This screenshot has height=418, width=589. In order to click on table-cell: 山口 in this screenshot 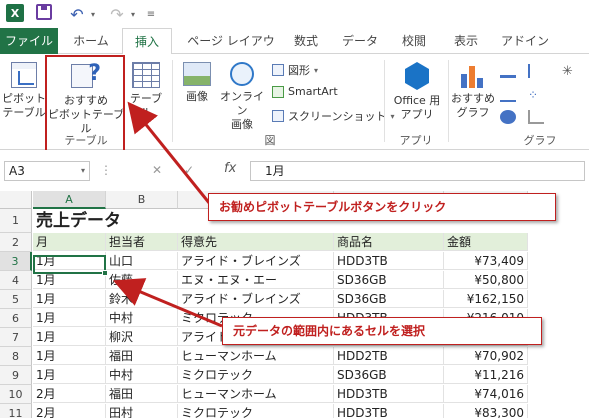, I will do `click(142, 261)`.